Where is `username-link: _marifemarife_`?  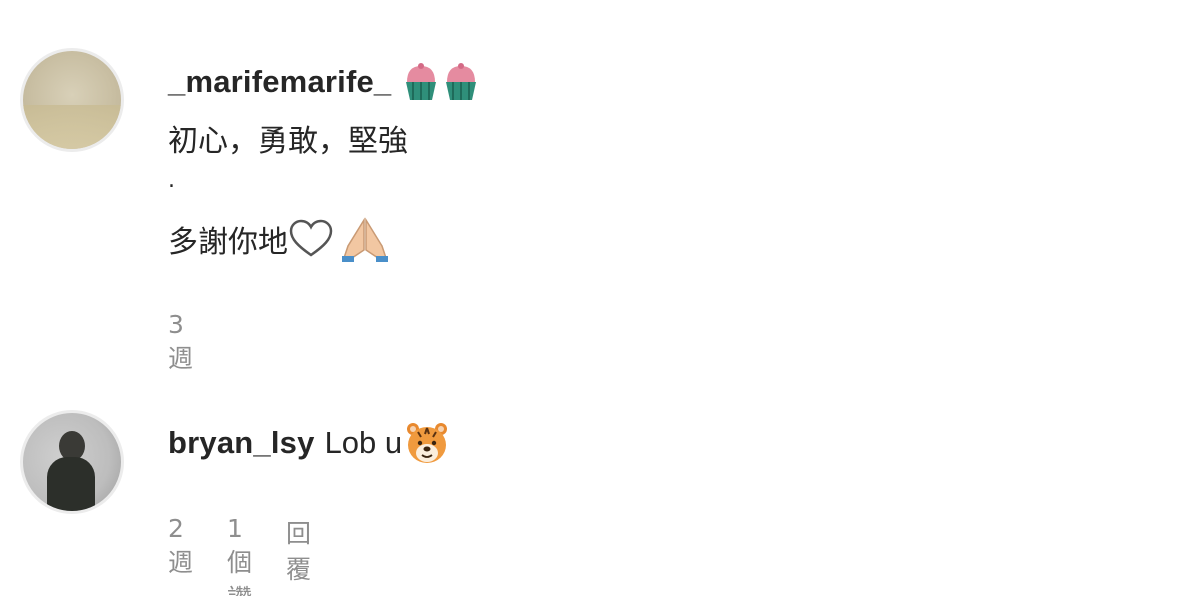
username-link: _marifemarife_ is located at coordinates (279, 82).